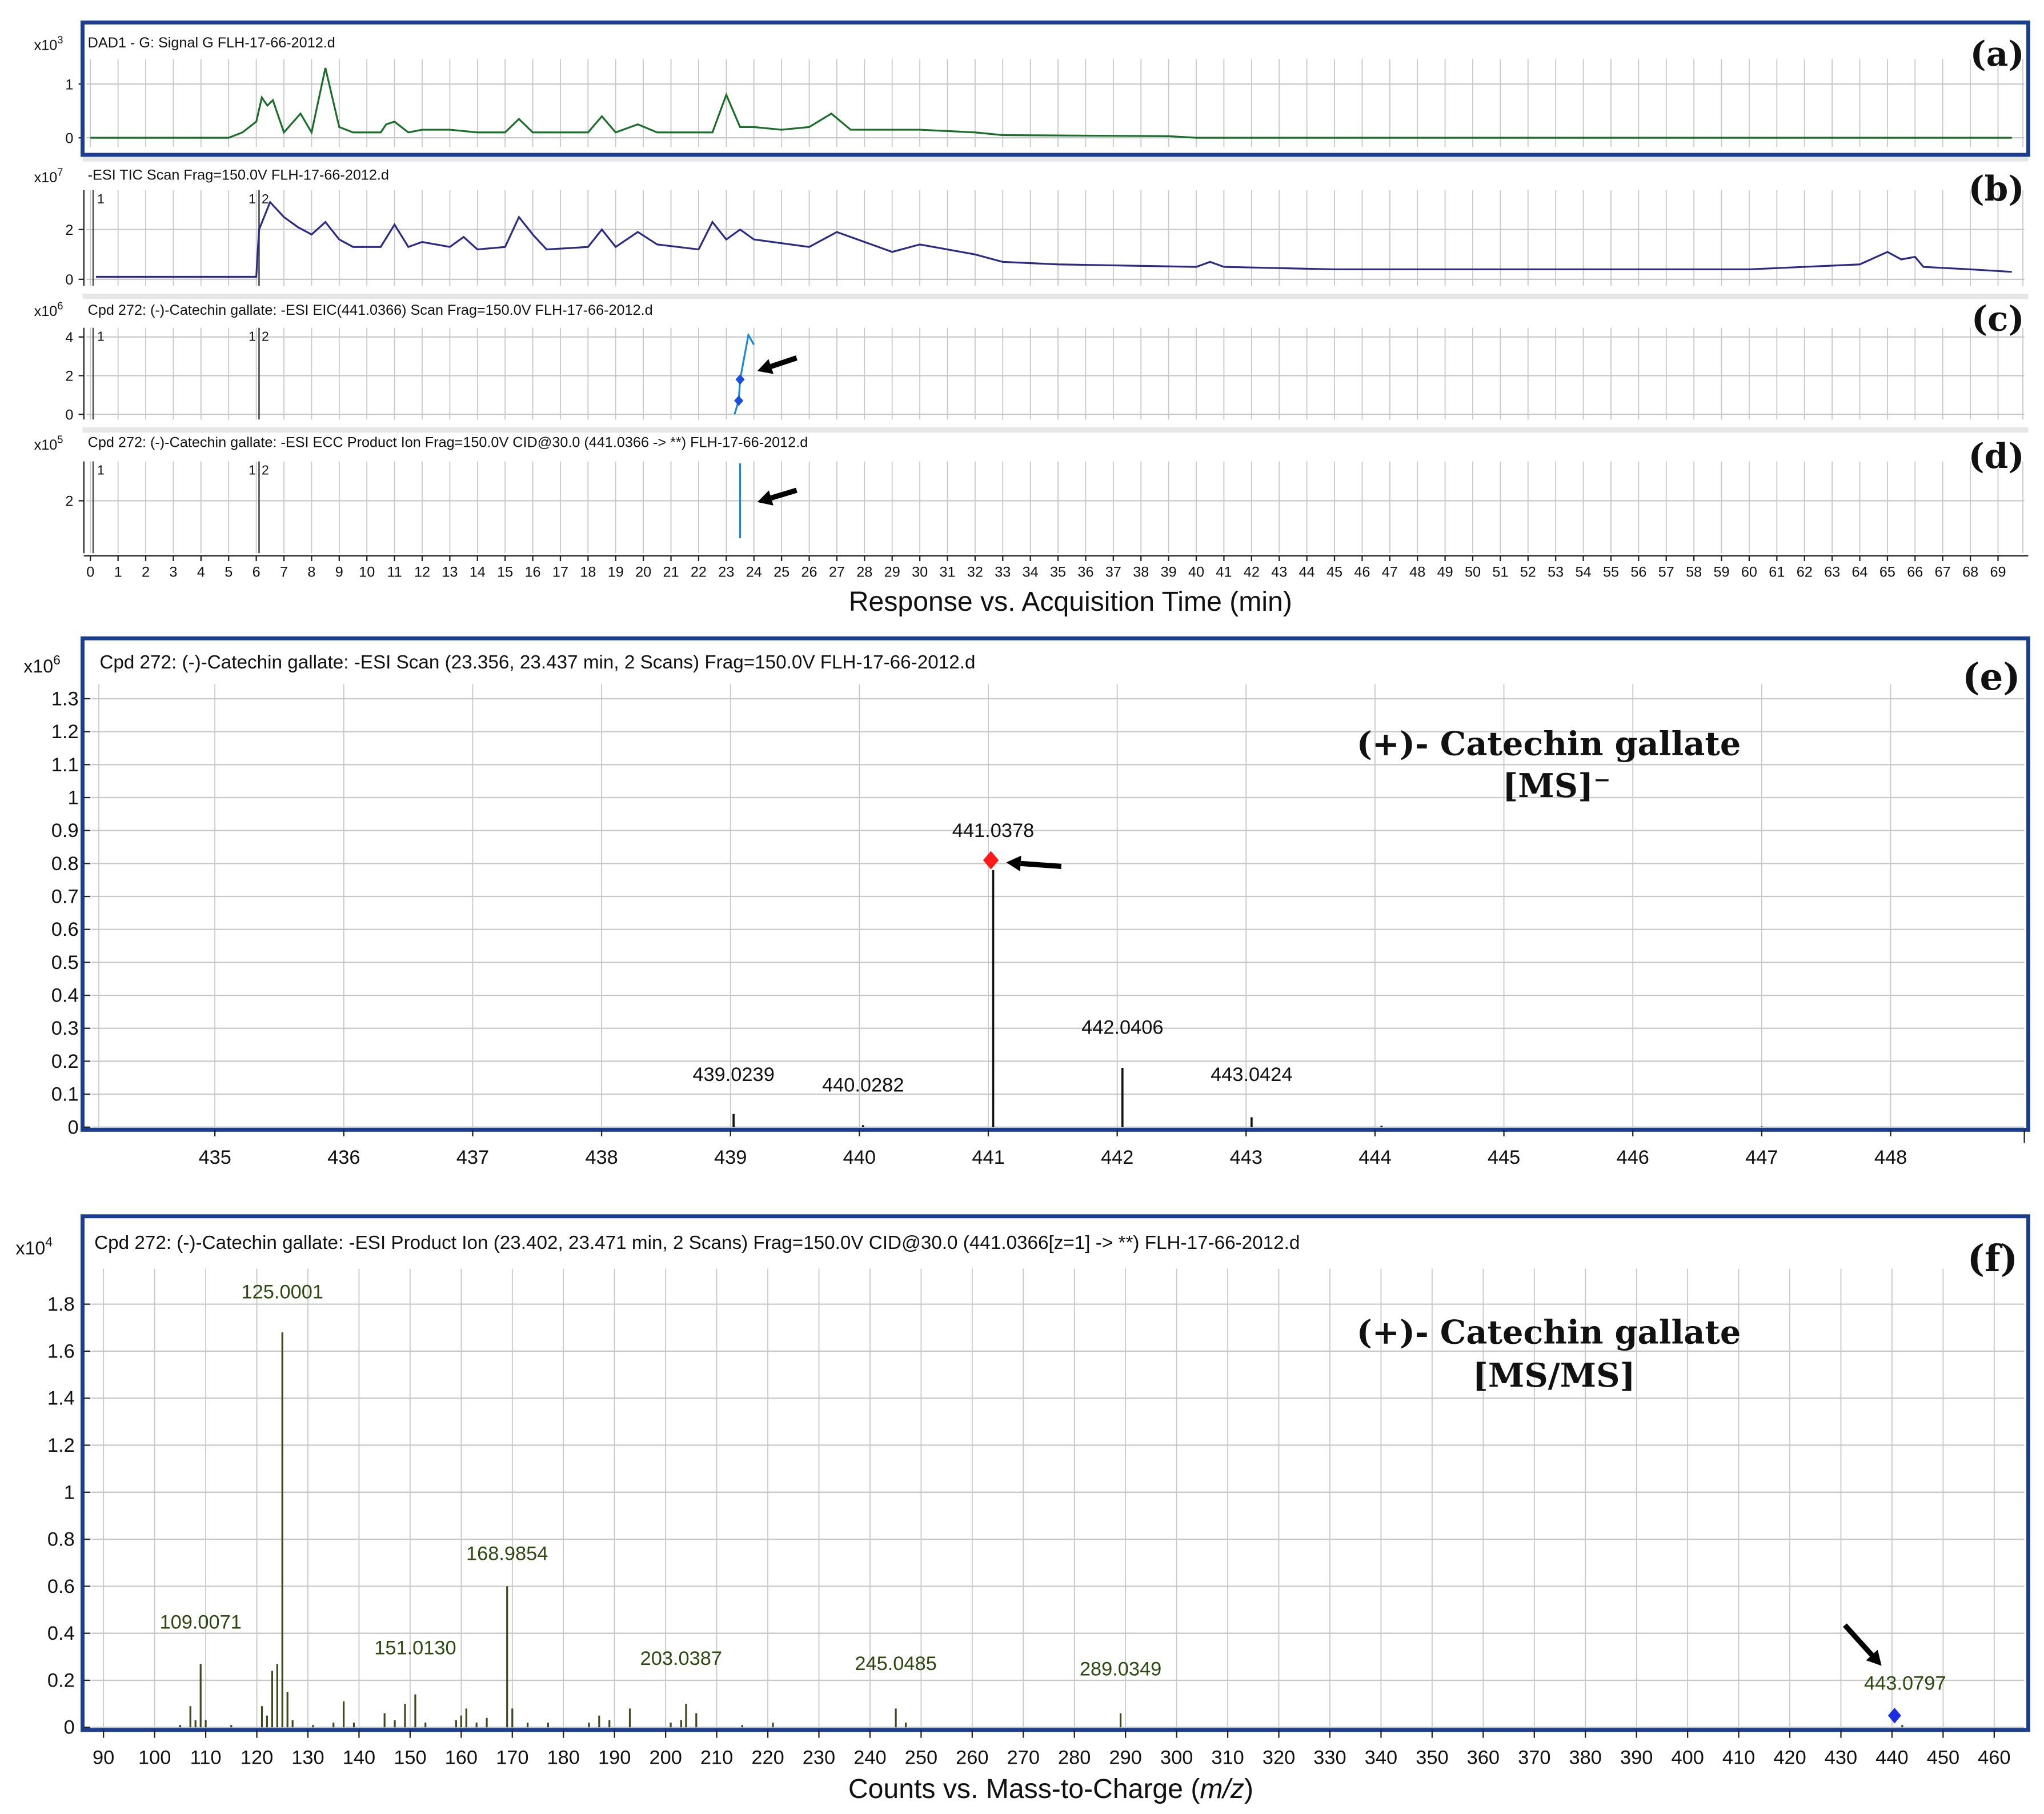 This screenshot has height=1814, width=2044. Describe the element at coordinates (478, 572) in the screenshot. I see `x-tick-label: 14` at that location.